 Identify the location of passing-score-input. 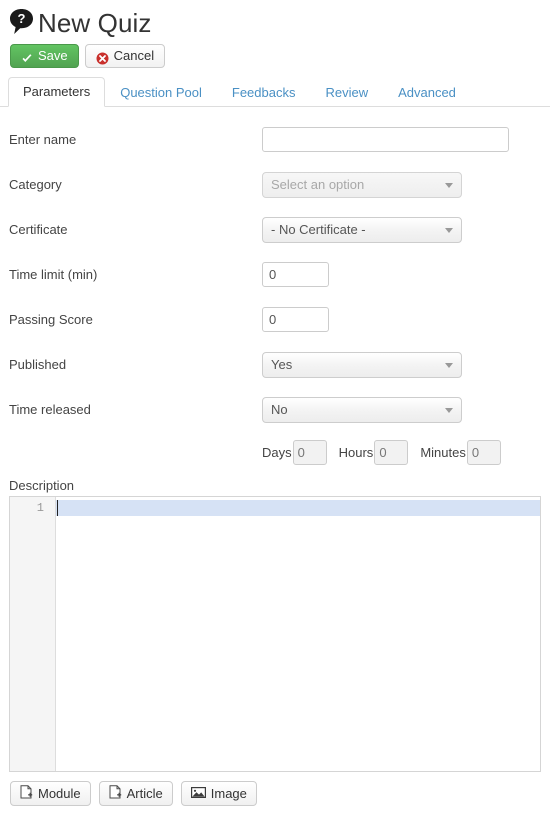
(295, 319).